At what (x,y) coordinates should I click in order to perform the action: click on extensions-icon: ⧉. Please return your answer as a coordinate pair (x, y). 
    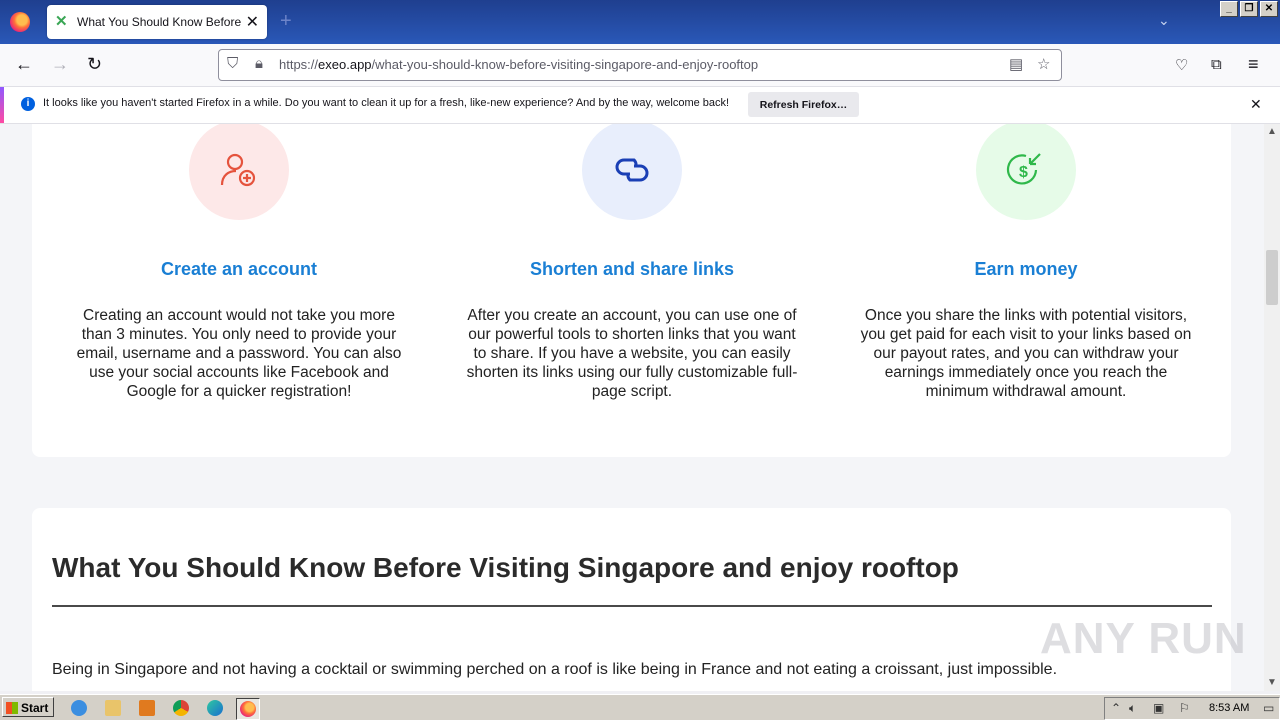
    Looking at the image, I should click on (1216, 64).